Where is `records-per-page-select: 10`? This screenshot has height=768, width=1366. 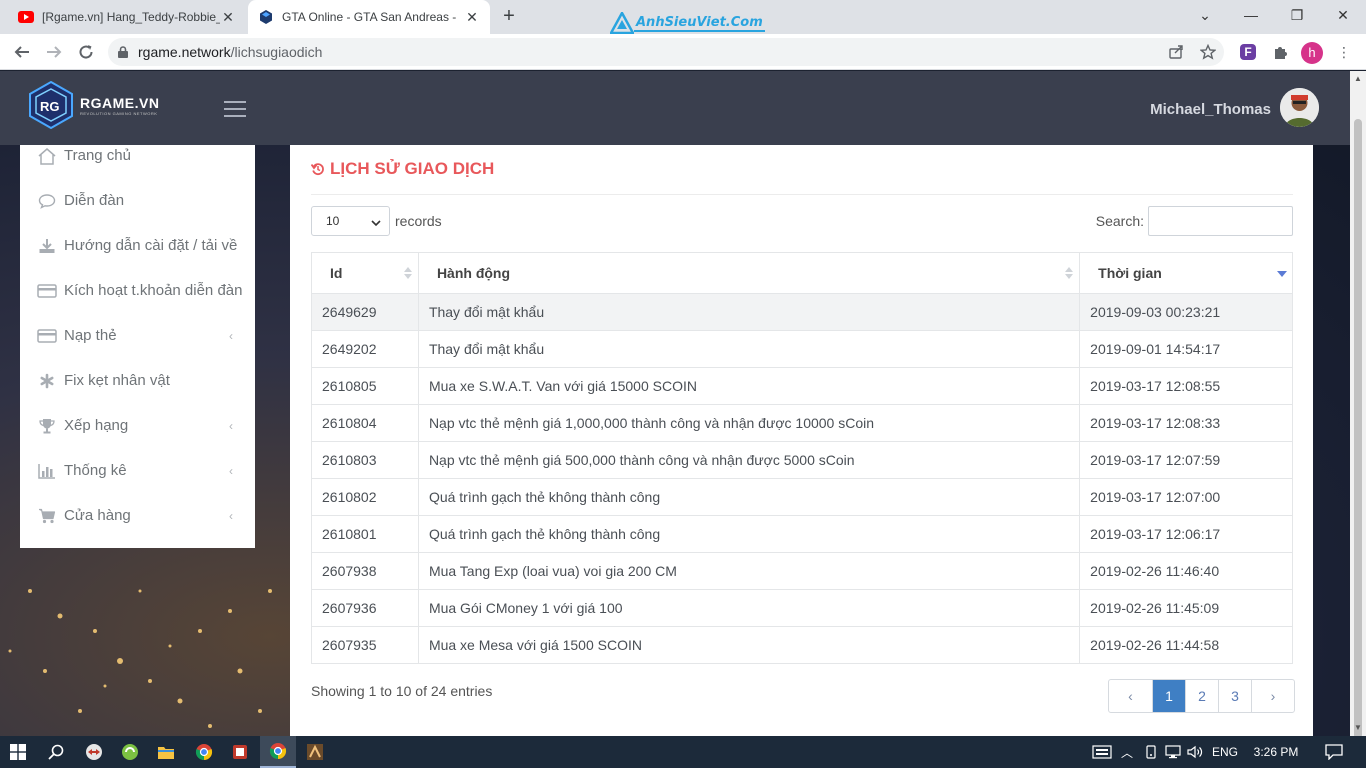
records-per-page-select: 10 is located at coordinates (350, 221).